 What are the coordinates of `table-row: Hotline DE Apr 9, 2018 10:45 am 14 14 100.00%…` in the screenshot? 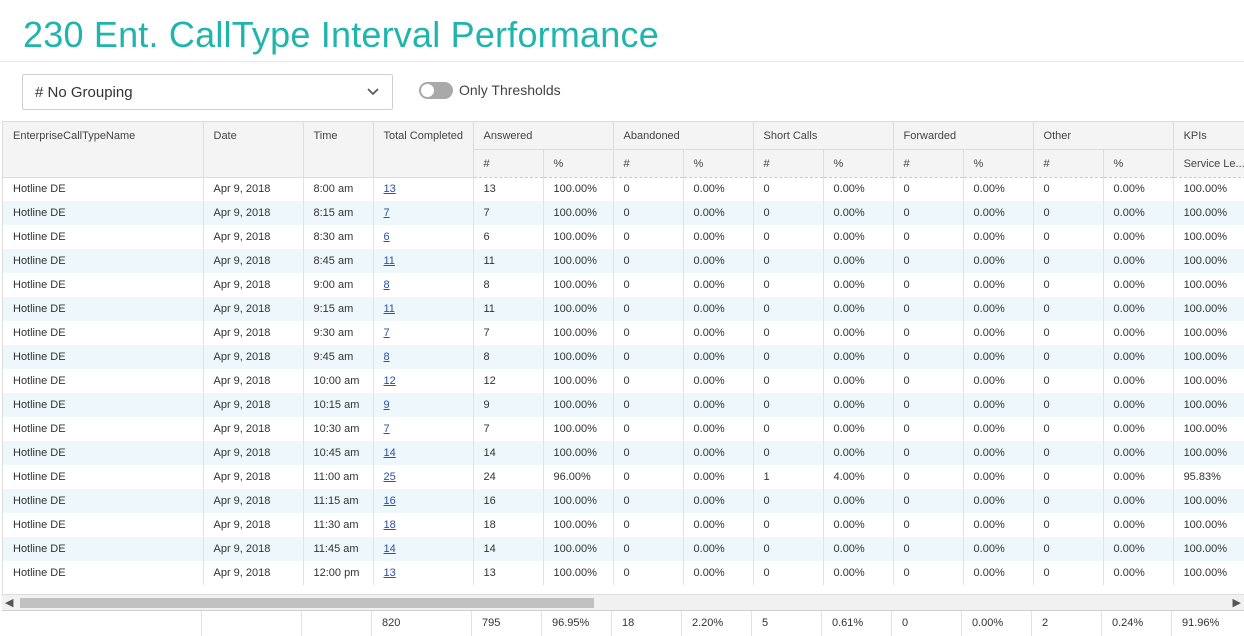 It's located at (623, 453).